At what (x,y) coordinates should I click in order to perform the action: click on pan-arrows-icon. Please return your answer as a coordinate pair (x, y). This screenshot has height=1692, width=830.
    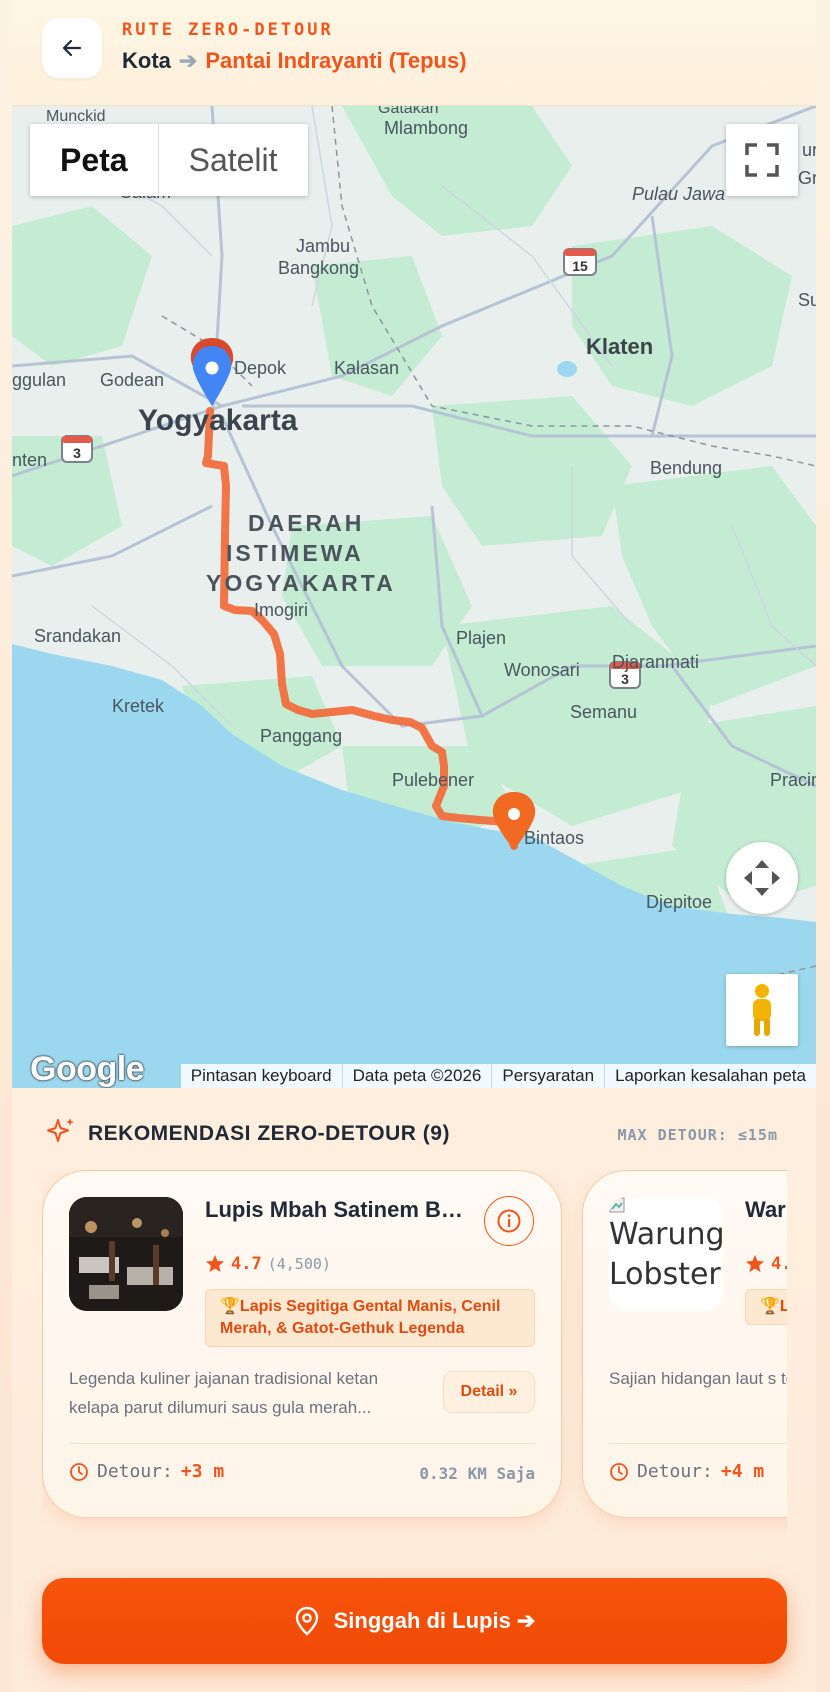
    Looking at the image, I should click on (762, 878).